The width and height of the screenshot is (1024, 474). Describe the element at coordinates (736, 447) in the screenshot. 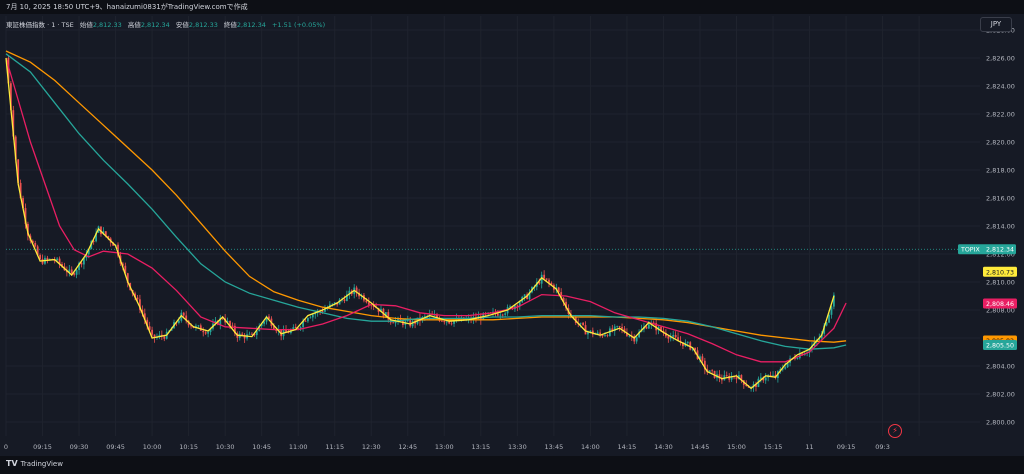

I see `x-tick-label: 15:00` at that location.